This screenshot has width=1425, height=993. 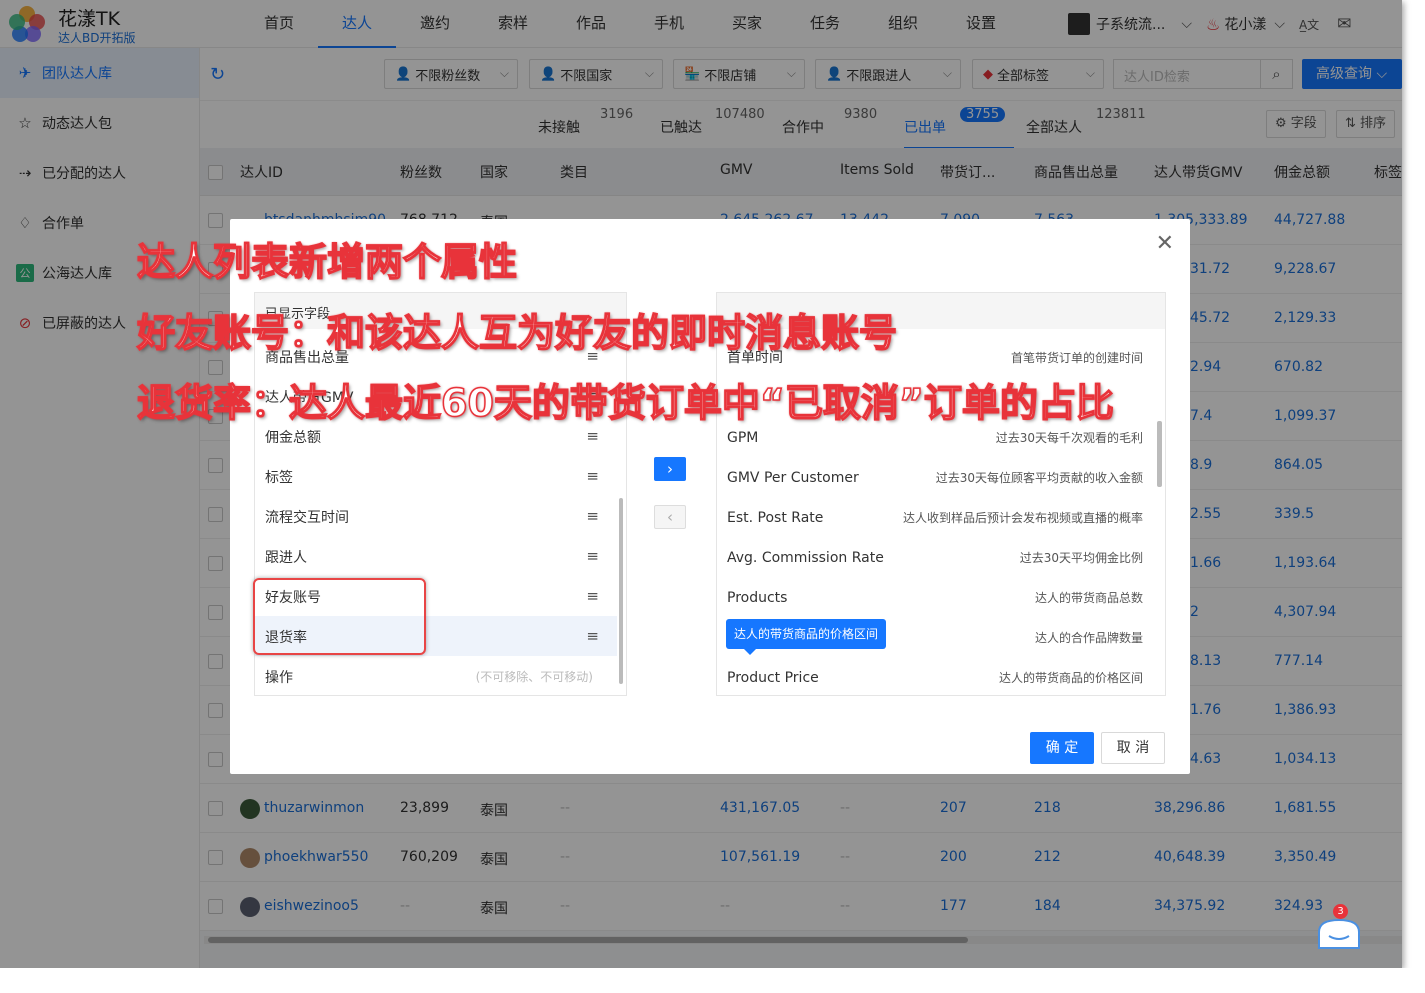 What do you see at coordinates (1165, 243) in the screenshot?
I see `close-icon: ✕` at bounding box center [1165, 243].